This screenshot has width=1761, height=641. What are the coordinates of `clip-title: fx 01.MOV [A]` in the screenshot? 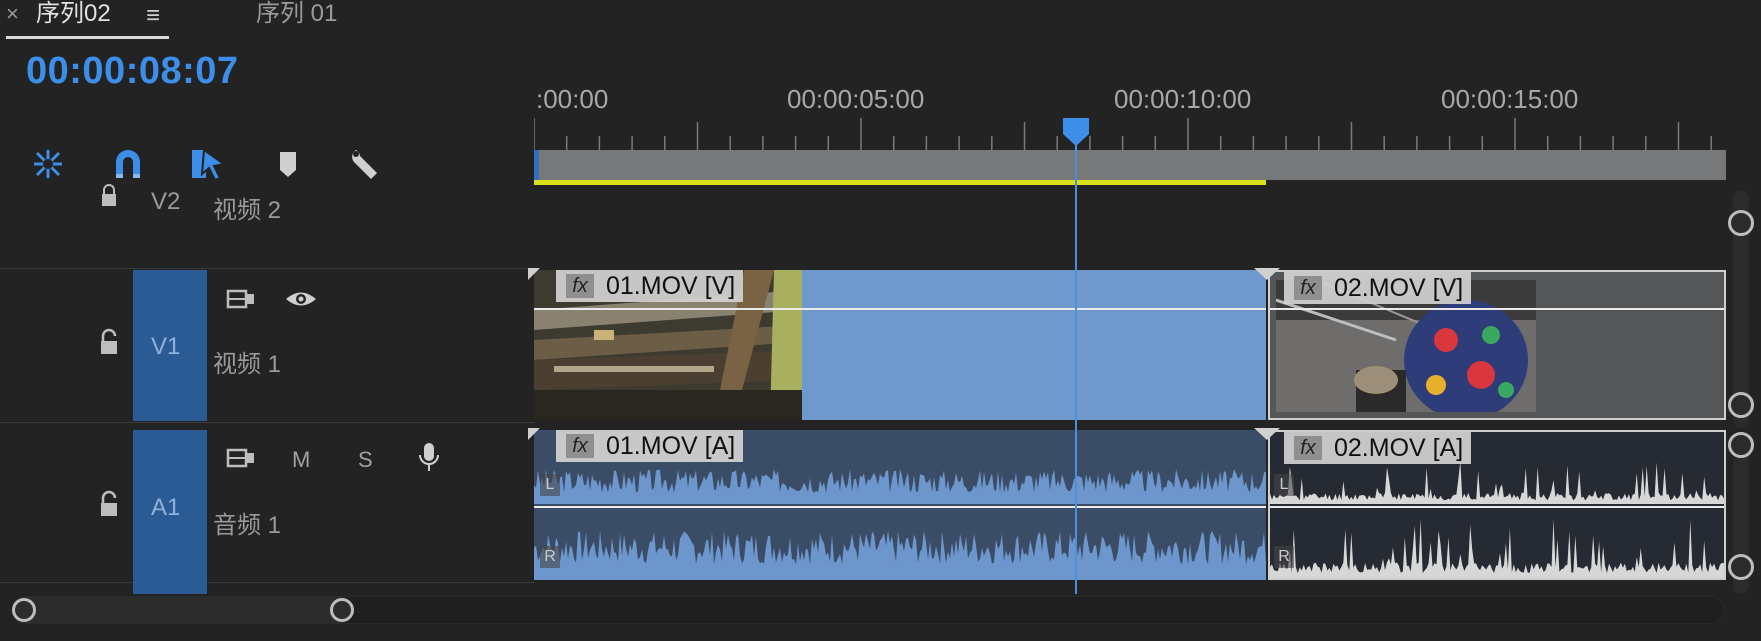 It's located at (650, 446).